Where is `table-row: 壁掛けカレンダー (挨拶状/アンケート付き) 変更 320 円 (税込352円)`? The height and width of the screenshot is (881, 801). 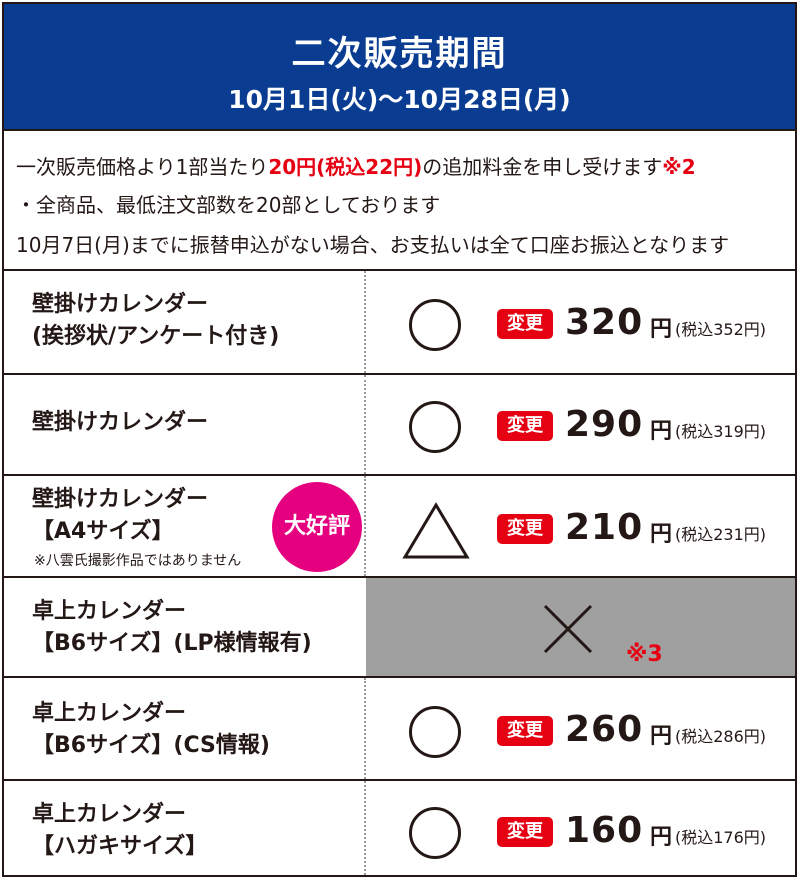 table-row: 壁掛けカレンダー (挨拶状/アンケート付き) 変更 320 円 (税込352円) is located at coordinates (399, 323).